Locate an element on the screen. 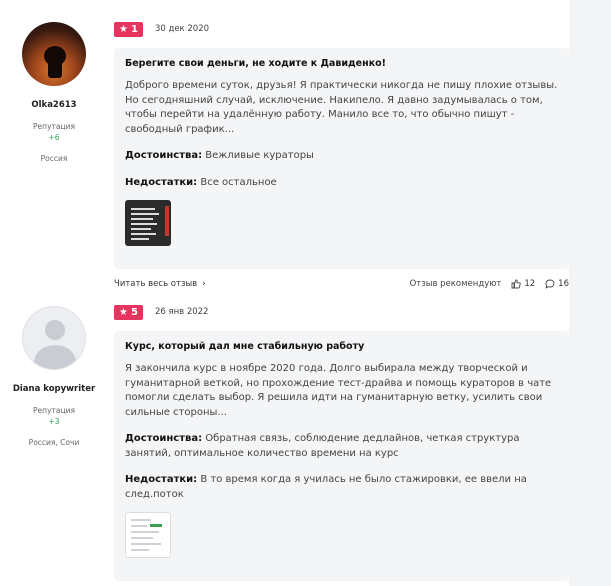  rating-value: 1 is located at coordinates (134, 29).